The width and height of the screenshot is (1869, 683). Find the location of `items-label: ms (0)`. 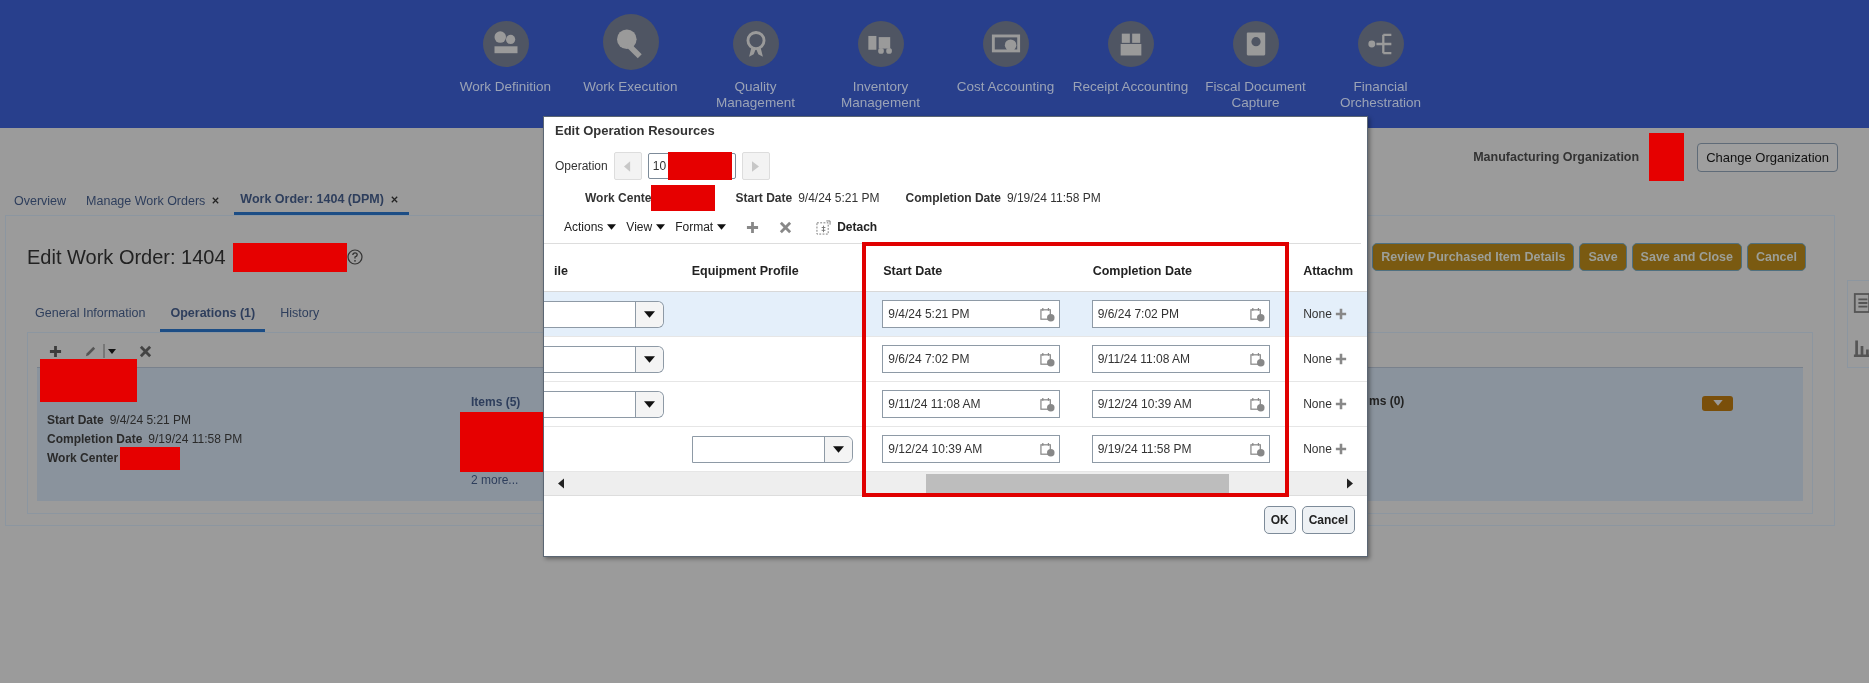

items-label: ms (0) is located at coordinates (1387, 401).